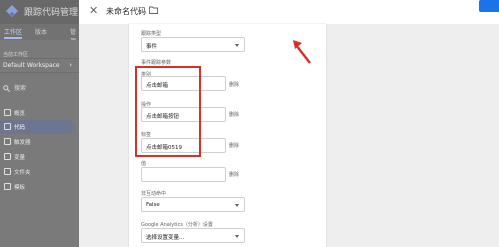 The height and width of the screenshot is (247, 499). I want to click on sidebar-item-folders: 文件夹, so click(37, 172).